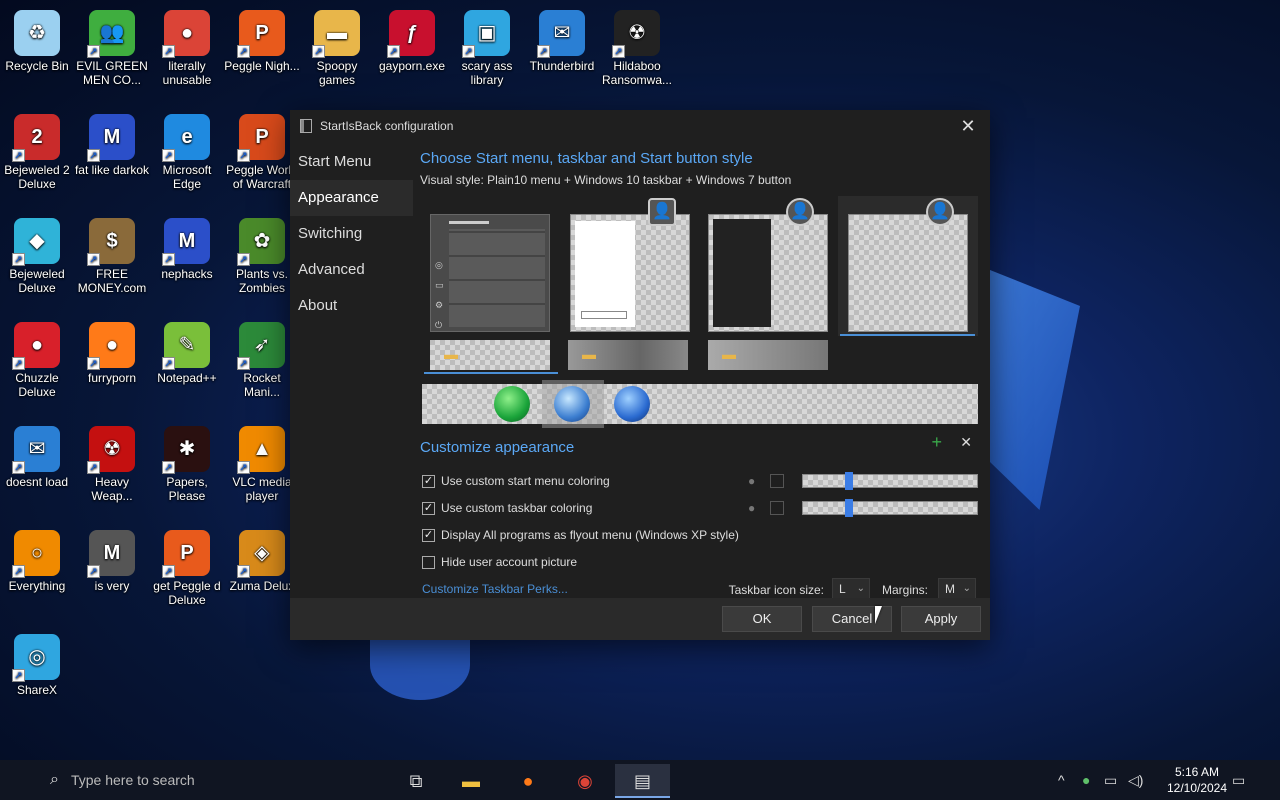 This screenshot has width=1280, height=800. I want to click on nav-about: About, so click(351, 306).